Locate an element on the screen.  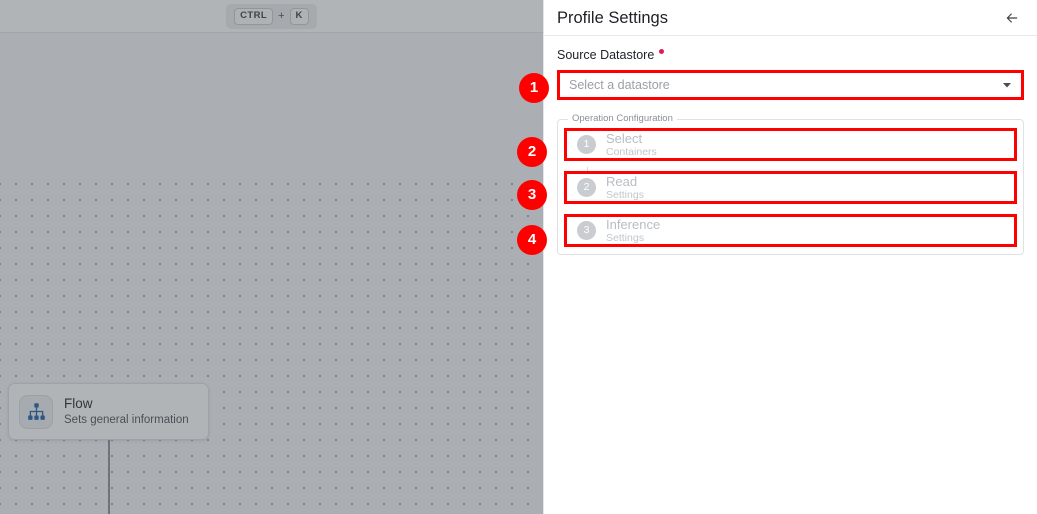
annotation-badge-4: 4 is located at coordinates (532, 240).